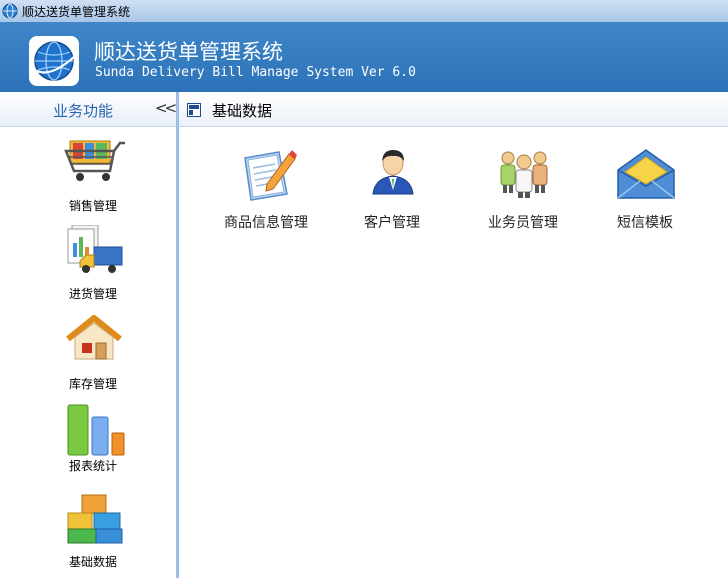 Image resolution: width=728 pixels, height=578 pixels. Describe the element at coordinates (392, 223) in the screenshot. I see `tile-label: 客户管理` at that location.